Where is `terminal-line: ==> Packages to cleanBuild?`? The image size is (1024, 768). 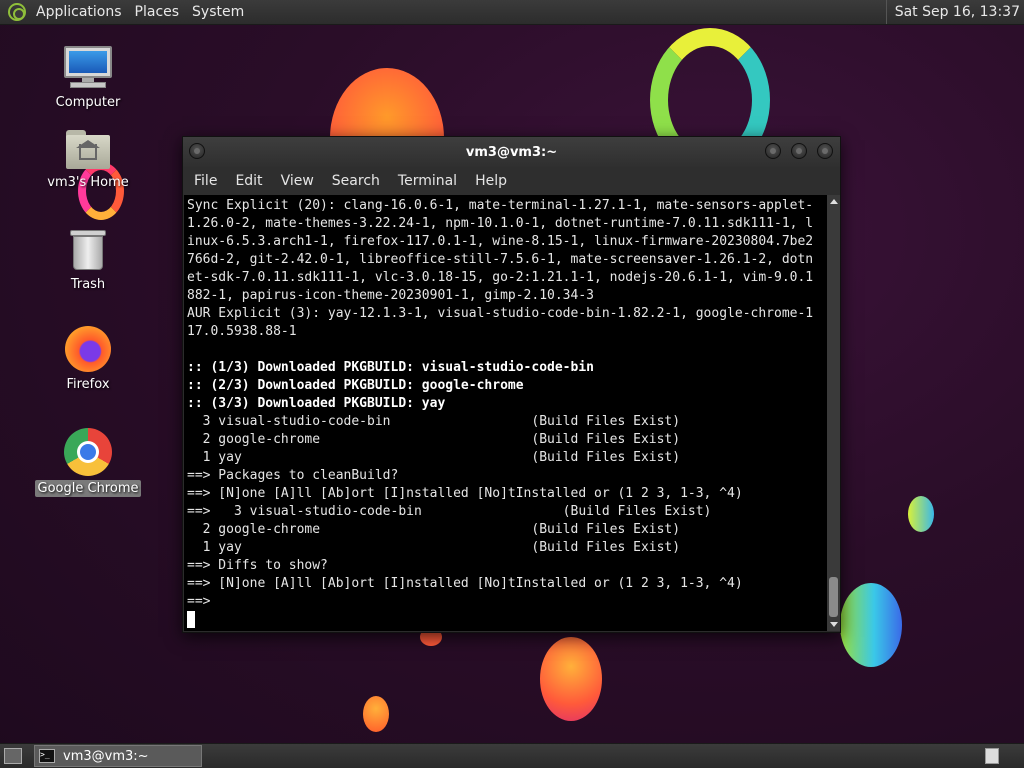
terminal-line: ==> Packages to cleanBuild? is located at coordinates (293, 475).